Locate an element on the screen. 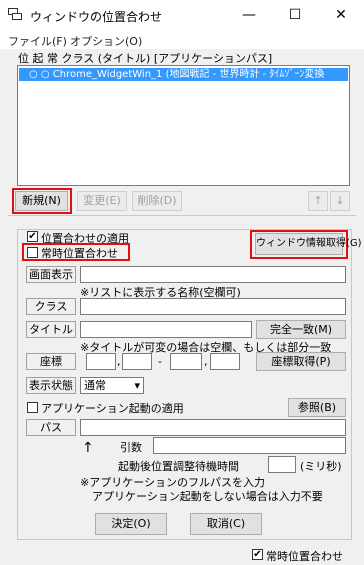 Image resolution: width=364 pixels, height=565 pixels. display-name-label: 画面表示 is located at coordinates (51, 274).